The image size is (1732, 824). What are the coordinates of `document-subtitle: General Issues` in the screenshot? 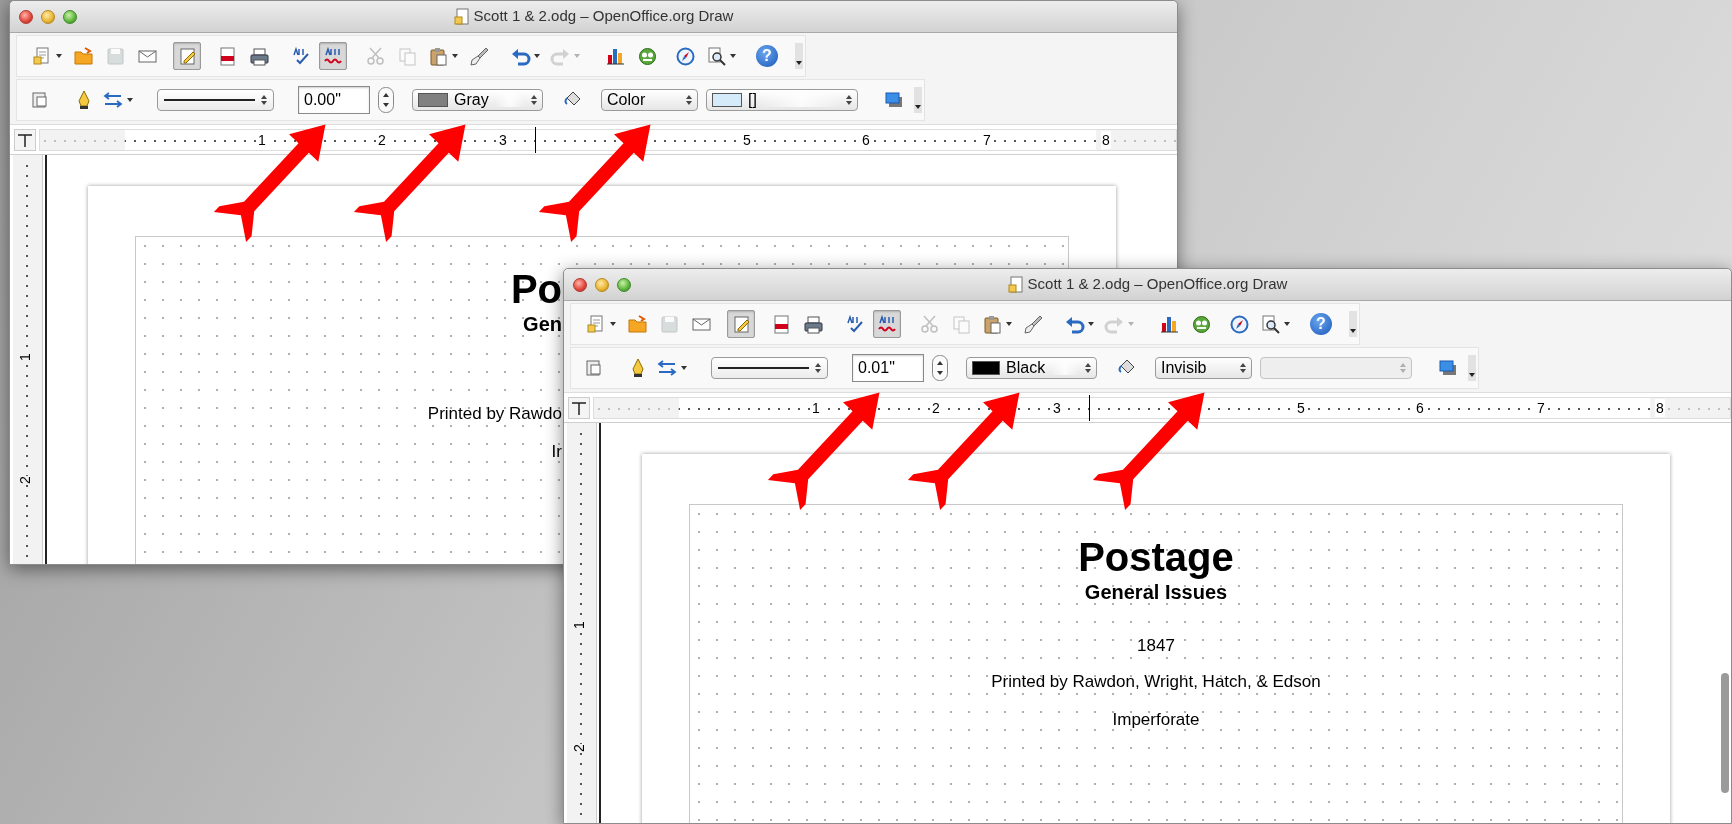 It's located at (1156, 592).